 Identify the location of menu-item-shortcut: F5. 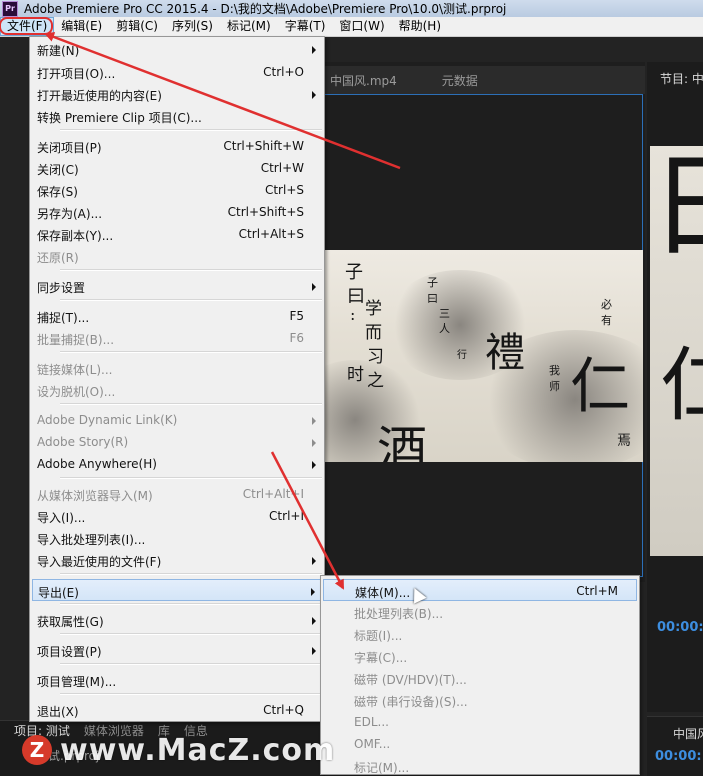
(296, 316).